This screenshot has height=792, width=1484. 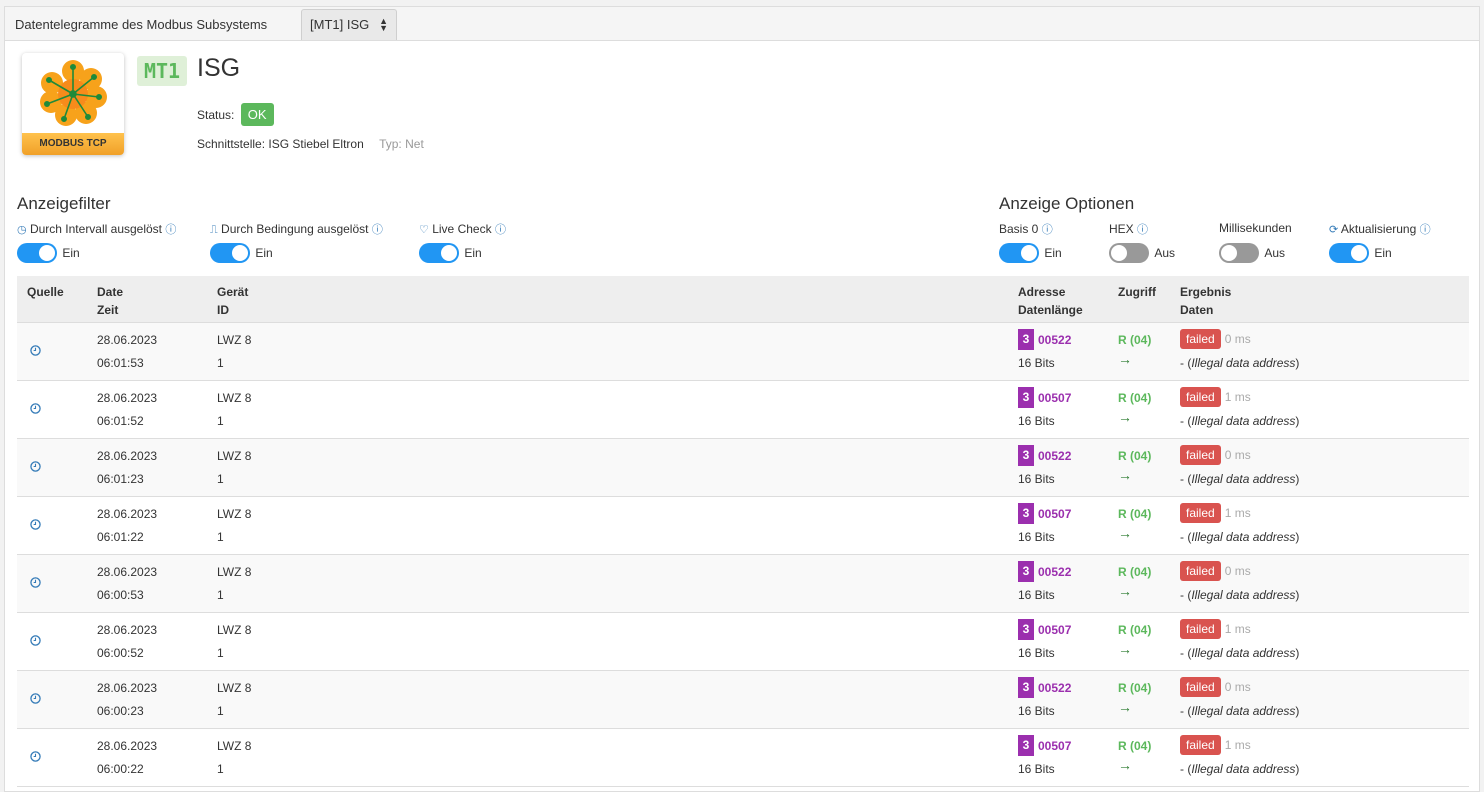 I want to click on header-zeit: Zeit, so click(x=108, y=310).